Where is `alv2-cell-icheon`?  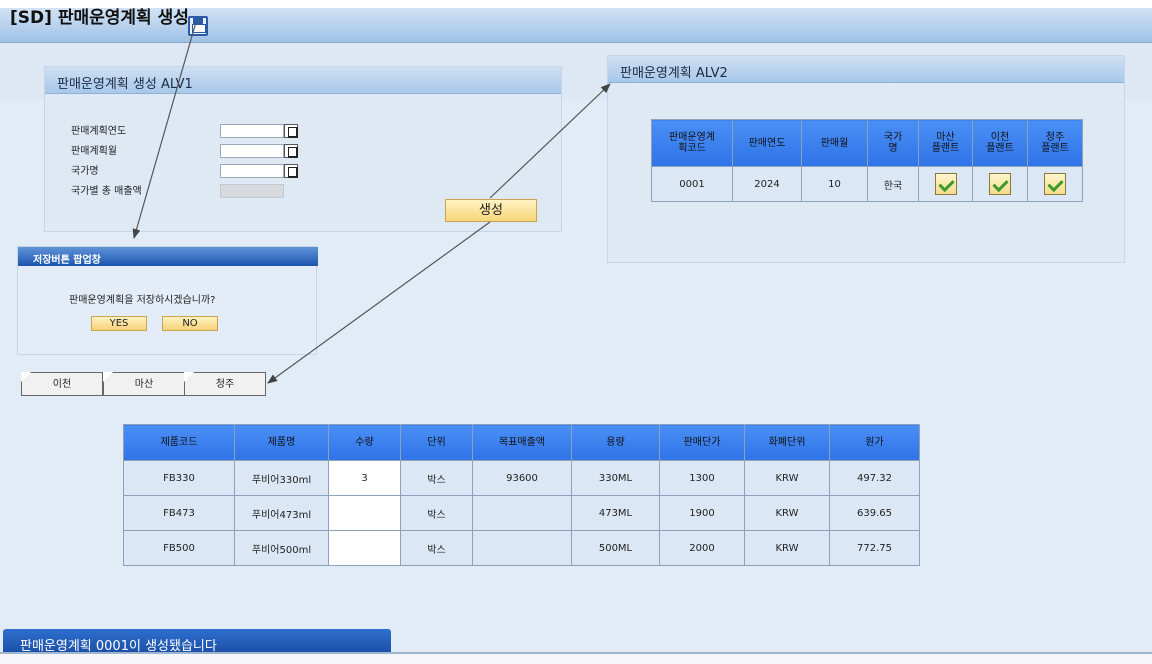
alv2-cell-icheon is located at coordinates (1000, 184).